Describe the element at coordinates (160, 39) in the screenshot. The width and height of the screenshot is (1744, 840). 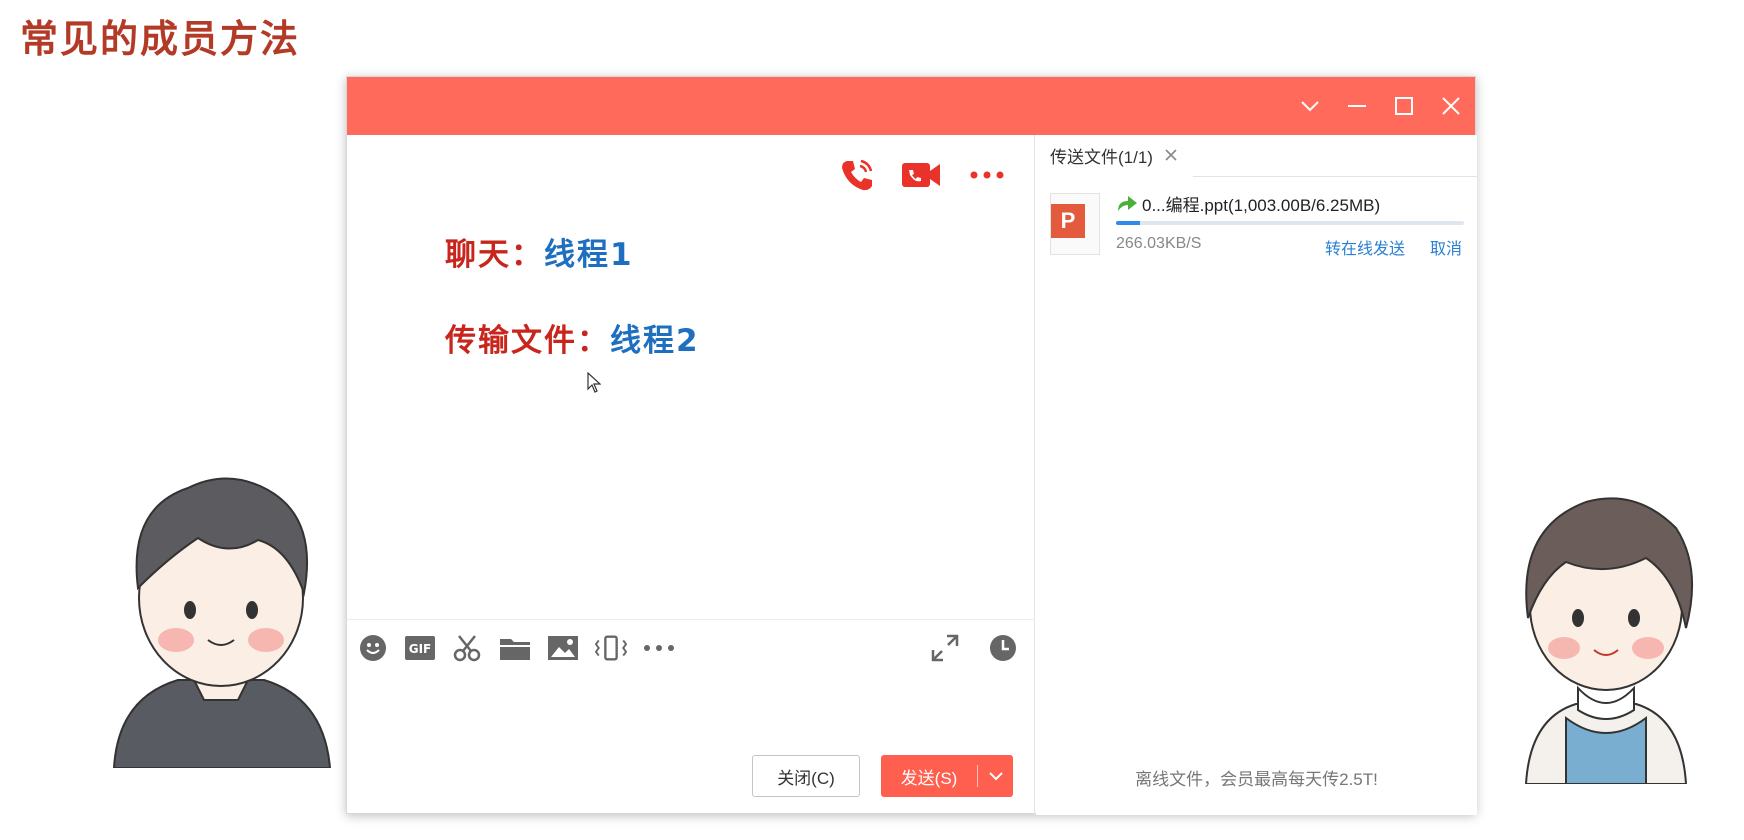
I see `slide-title: 常见的成员方法` at that location.